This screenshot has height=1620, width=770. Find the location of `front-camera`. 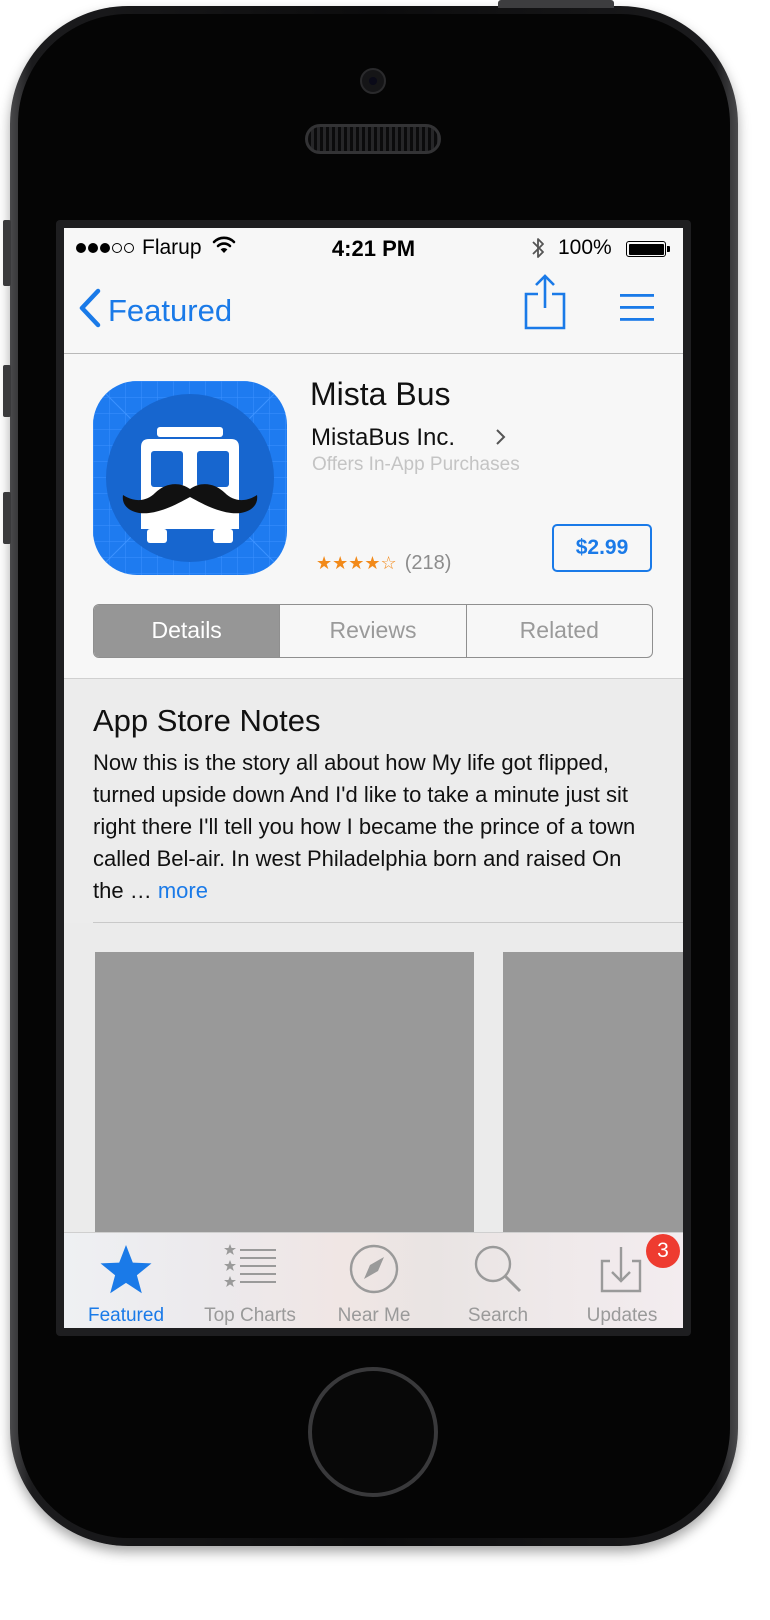

front-camera is located at coordinates (373, 81).